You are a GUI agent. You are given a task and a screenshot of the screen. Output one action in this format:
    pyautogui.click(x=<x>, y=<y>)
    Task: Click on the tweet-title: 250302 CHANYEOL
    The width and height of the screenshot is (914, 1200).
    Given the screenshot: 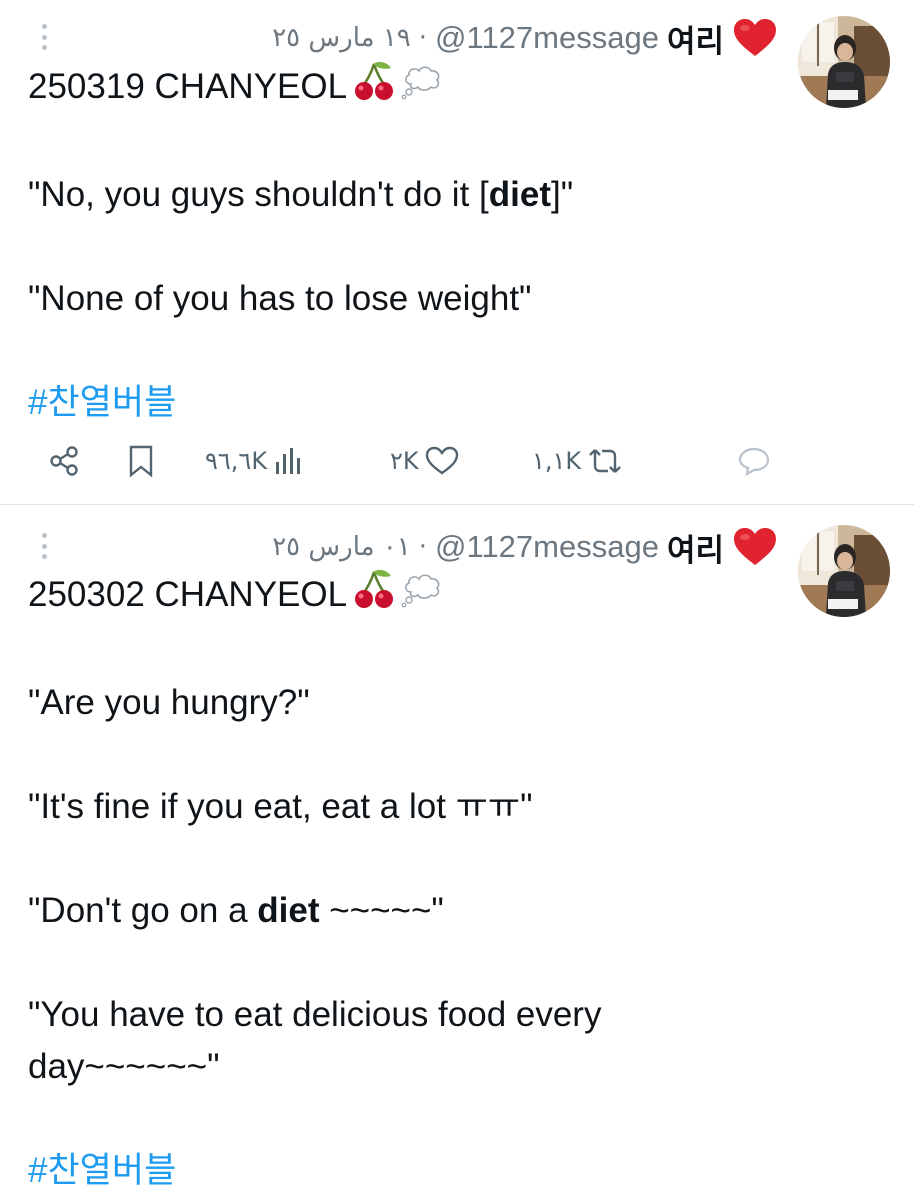 What is the action you would take?
    pyautogui.click(x=368, y=596)
    